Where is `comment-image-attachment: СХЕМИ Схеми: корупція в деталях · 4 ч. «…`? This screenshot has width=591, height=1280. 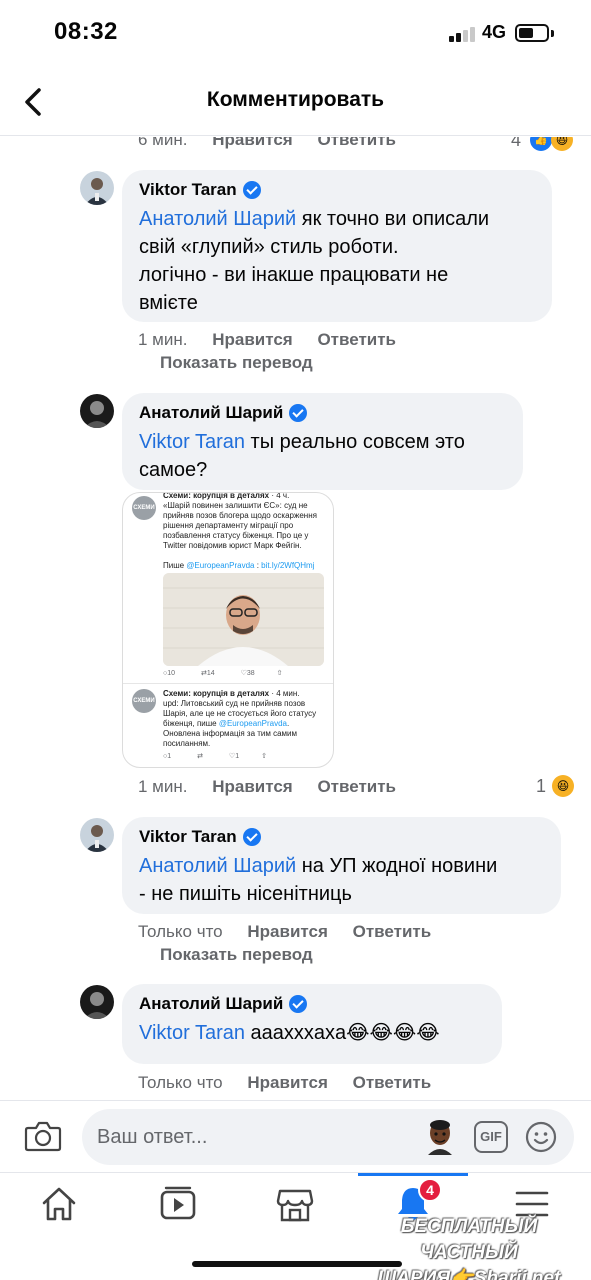 comment-image-attachment: СХЕМИ Схеми: корупція в деталях · 4 ч. «… is located at coordinates (228, 630).